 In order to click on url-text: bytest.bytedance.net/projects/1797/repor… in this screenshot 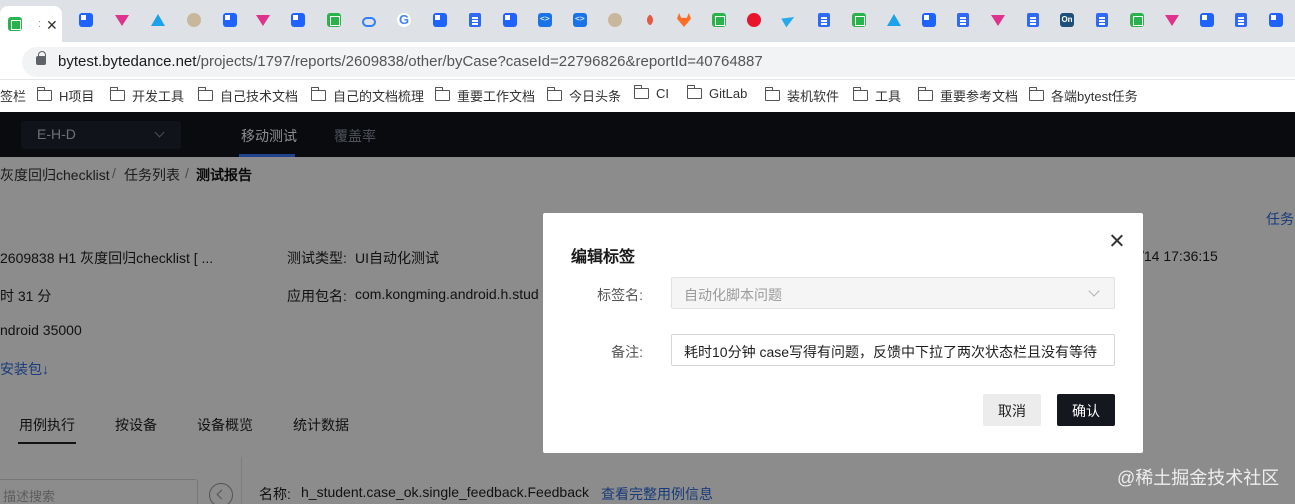, I will do `click(410, 61)`.